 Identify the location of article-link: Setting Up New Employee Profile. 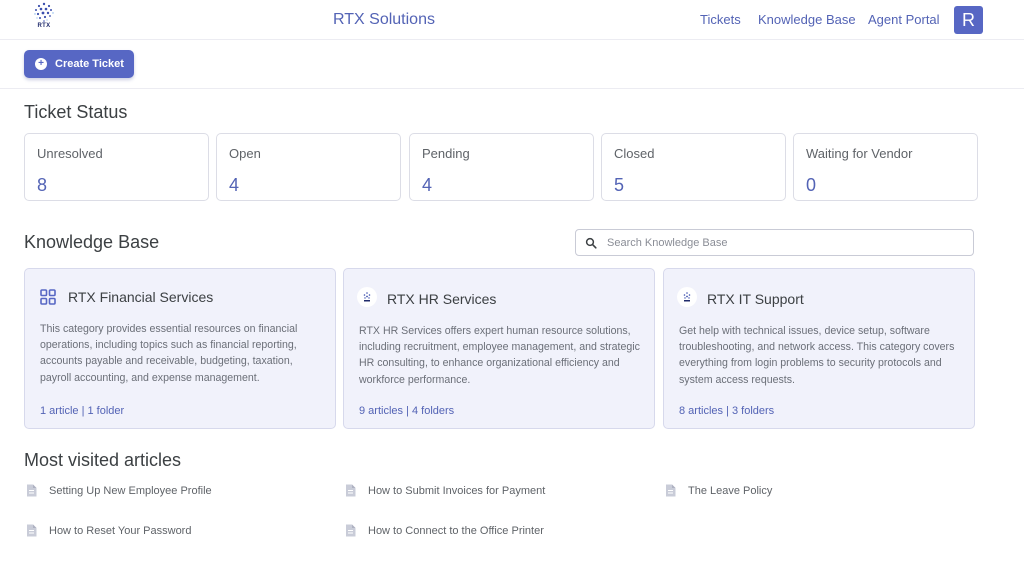
(119, 490).